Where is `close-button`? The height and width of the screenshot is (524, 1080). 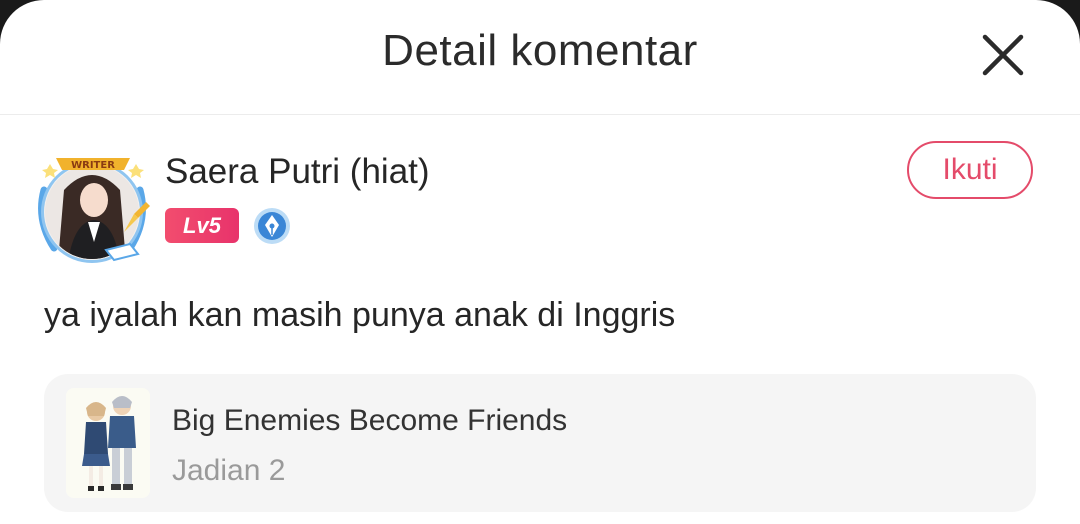 close-button is located at coordinates (1003, 55).